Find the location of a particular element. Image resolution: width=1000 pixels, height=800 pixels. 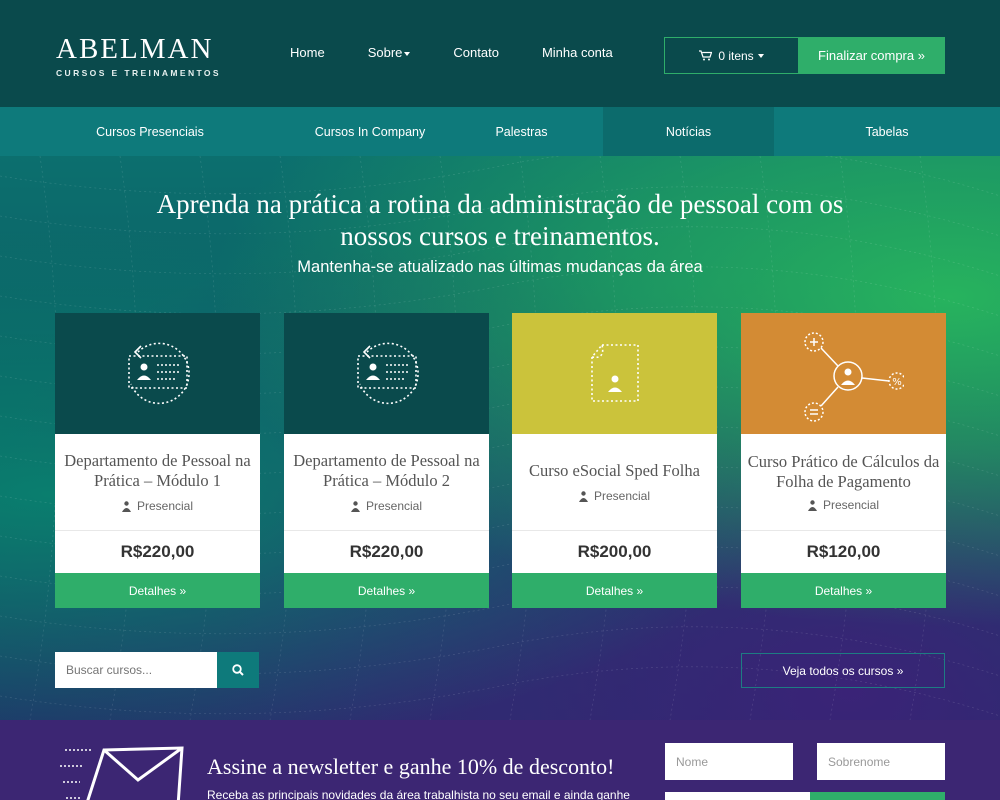

envelope-icon is located at coordinates (122, 773).